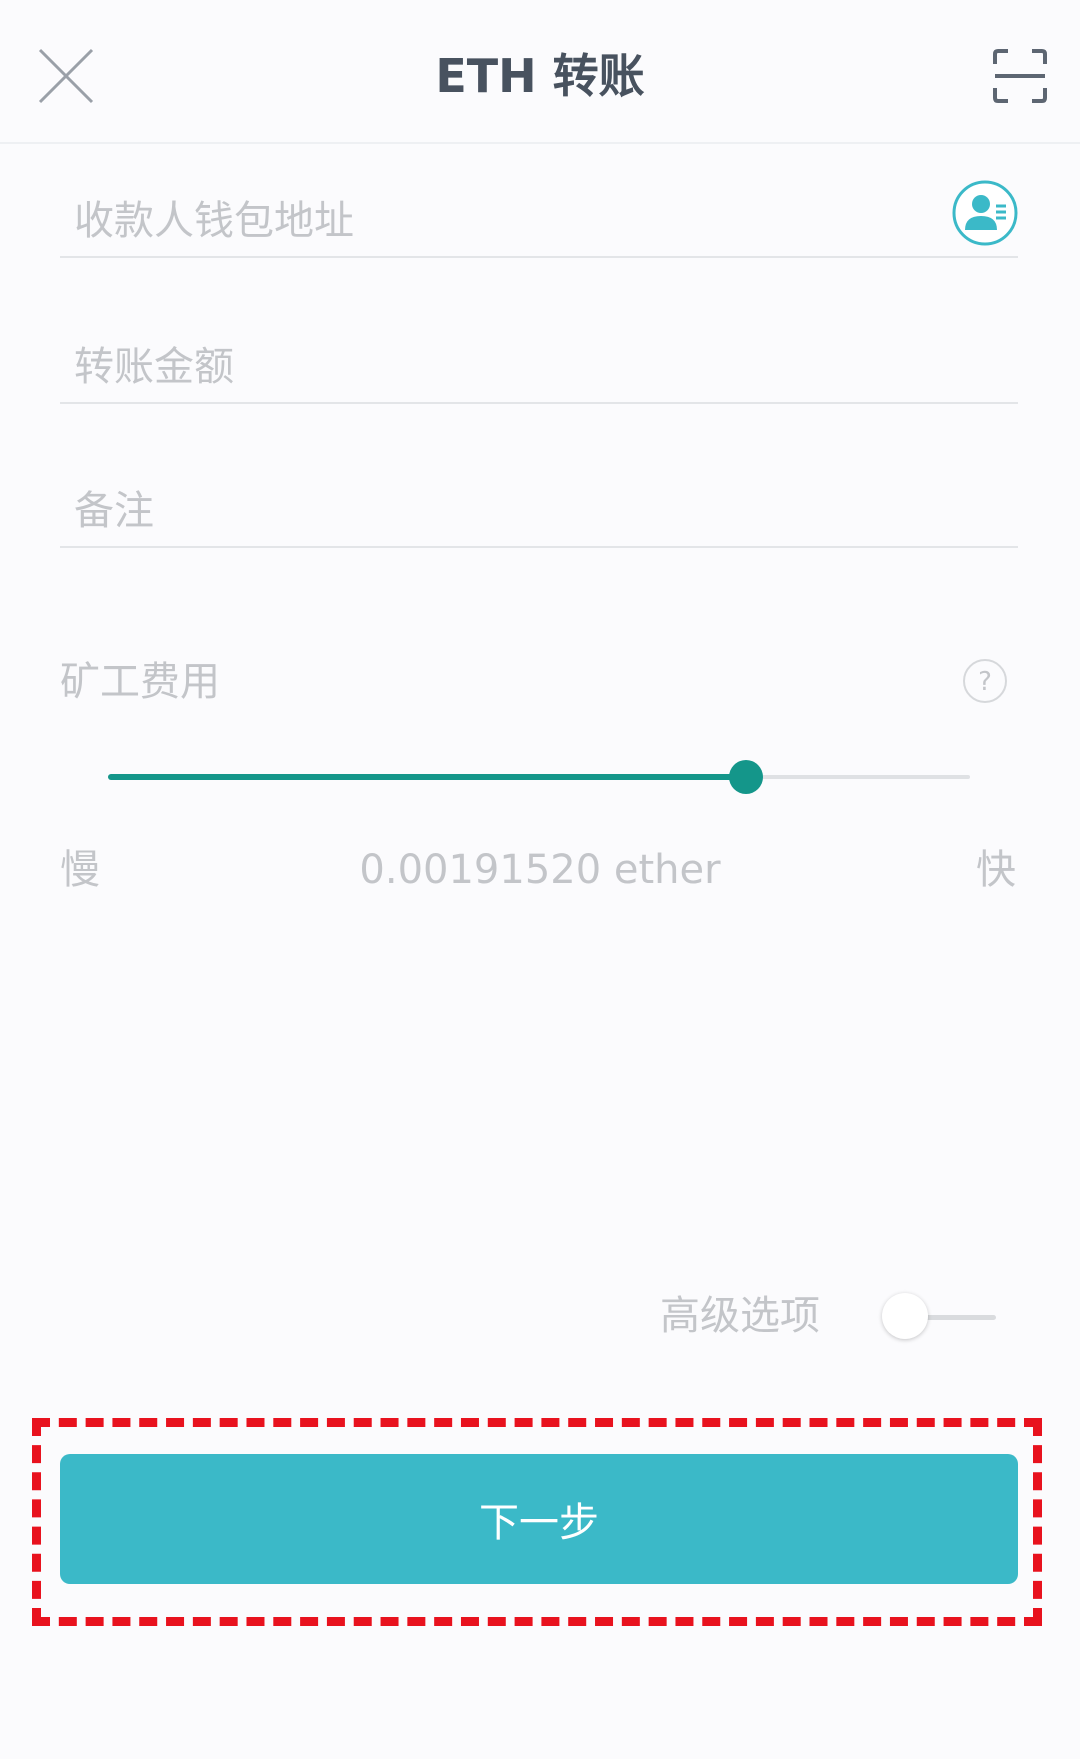  Describe the element at coordinates (939, 1317) in the screenshot. I see `advanced-options-toggle` at that location.